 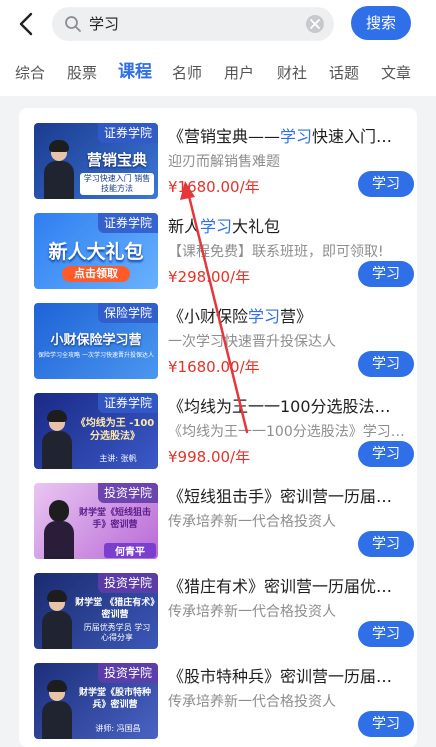 I want to click on course-thumbnail: 保险学院 小财保险学习营 保险学习全攻略 一次学习快速晋升投保达人, so click(x=96, y=341).